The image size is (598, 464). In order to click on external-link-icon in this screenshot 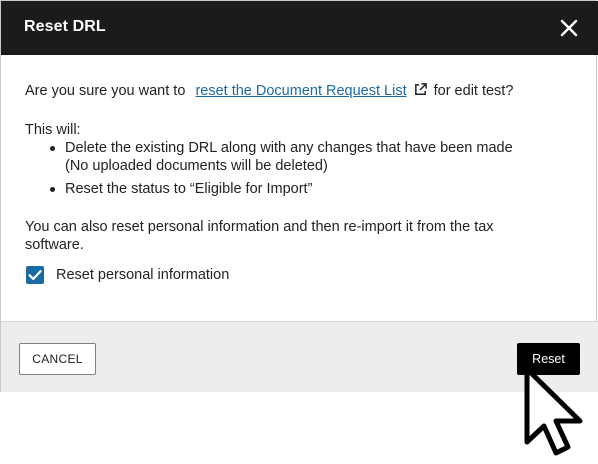, I will do `click(420, 89)`.